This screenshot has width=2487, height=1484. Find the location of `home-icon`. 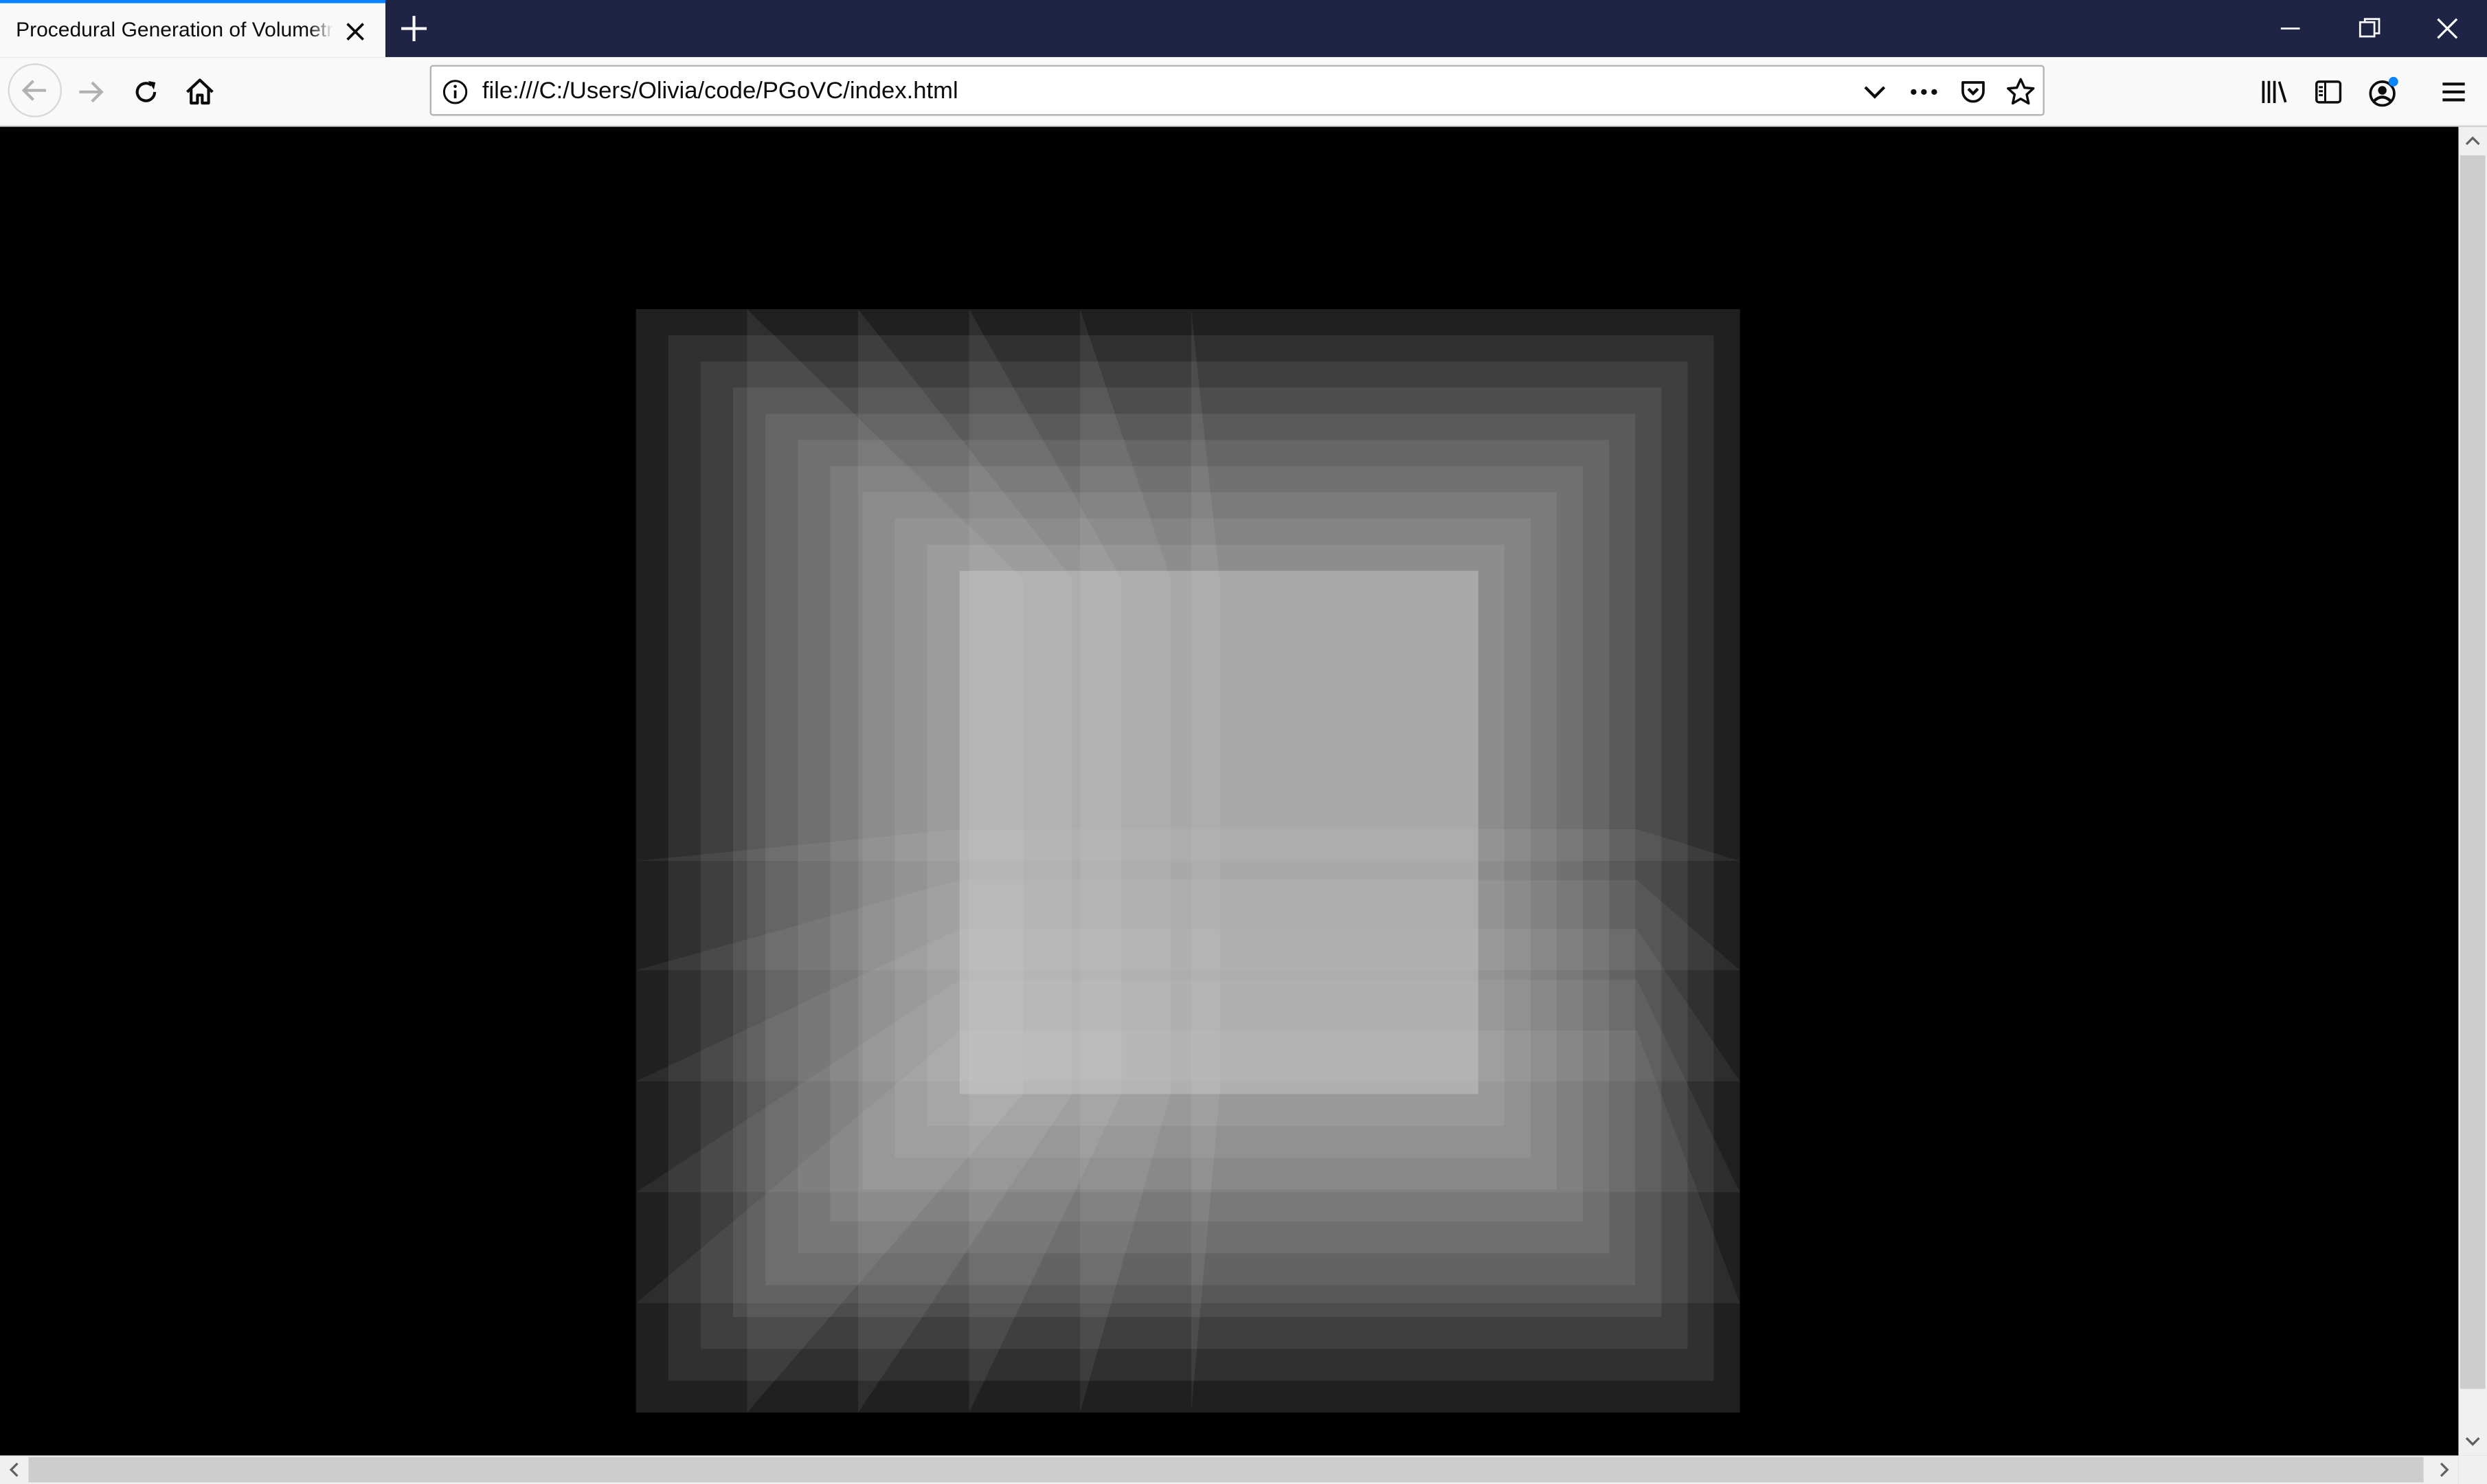

home-icon is located at coordinates (200, 91).